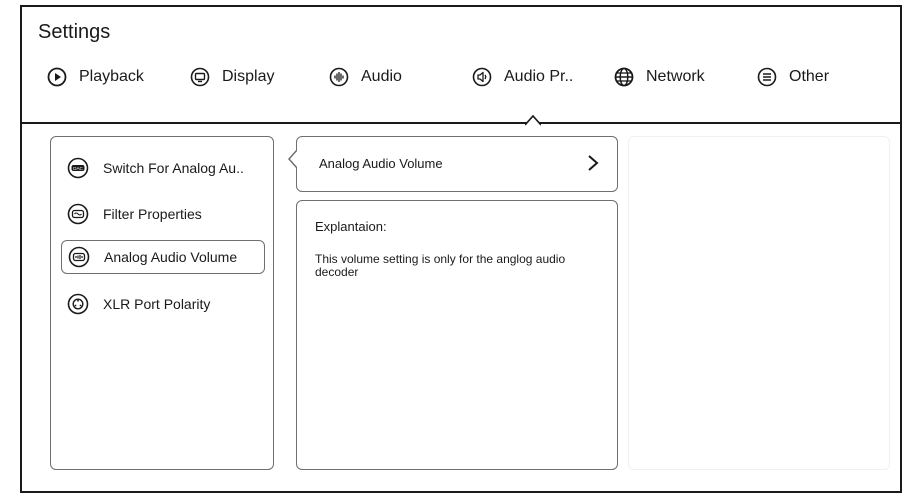 This screenshot has height=498, width=909. Describe the element at coordinates (200, 77) in the screenshot. I see `display-icon` at that location.